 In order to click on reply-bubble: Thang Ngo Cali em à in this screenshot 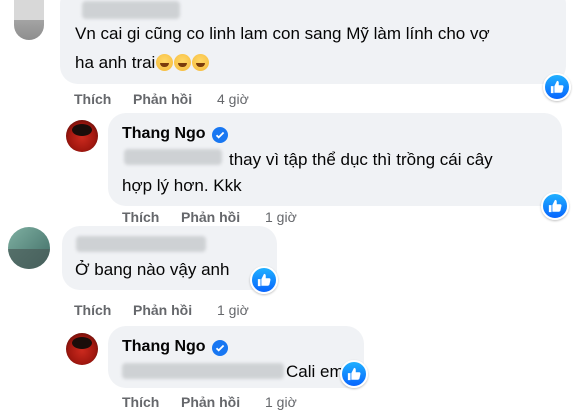, I will do `click(236, 357)`.